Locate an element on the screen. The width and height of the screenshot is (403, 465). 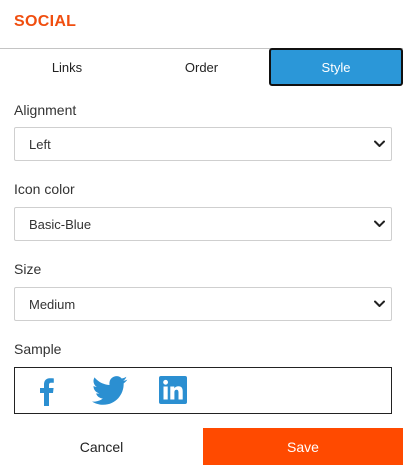
size-value: Medium is located at coordinates (52, 304).